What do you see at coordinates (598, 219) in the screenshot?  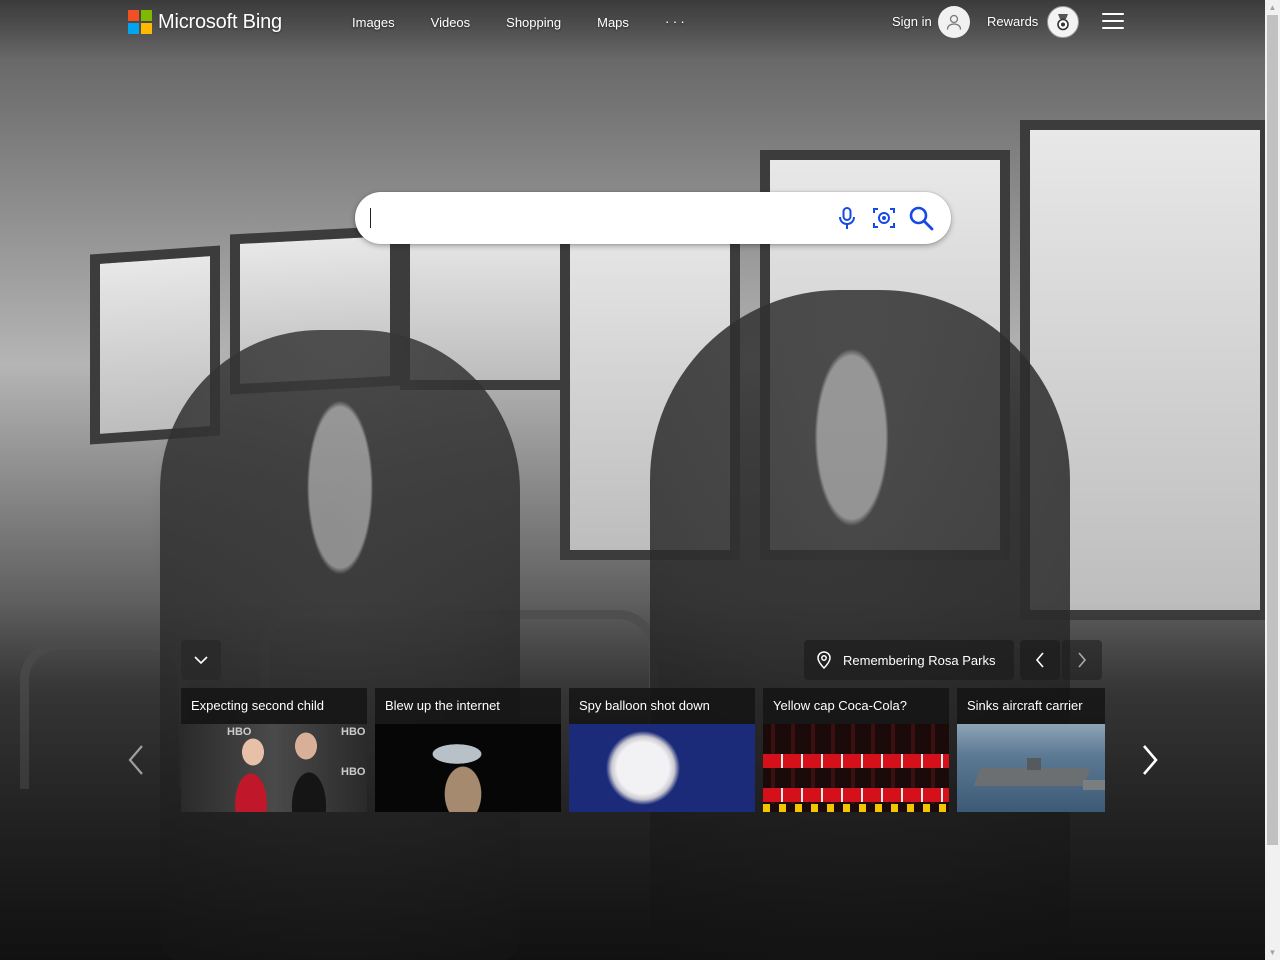 I see `search-input` at bounding box center [598, 219].